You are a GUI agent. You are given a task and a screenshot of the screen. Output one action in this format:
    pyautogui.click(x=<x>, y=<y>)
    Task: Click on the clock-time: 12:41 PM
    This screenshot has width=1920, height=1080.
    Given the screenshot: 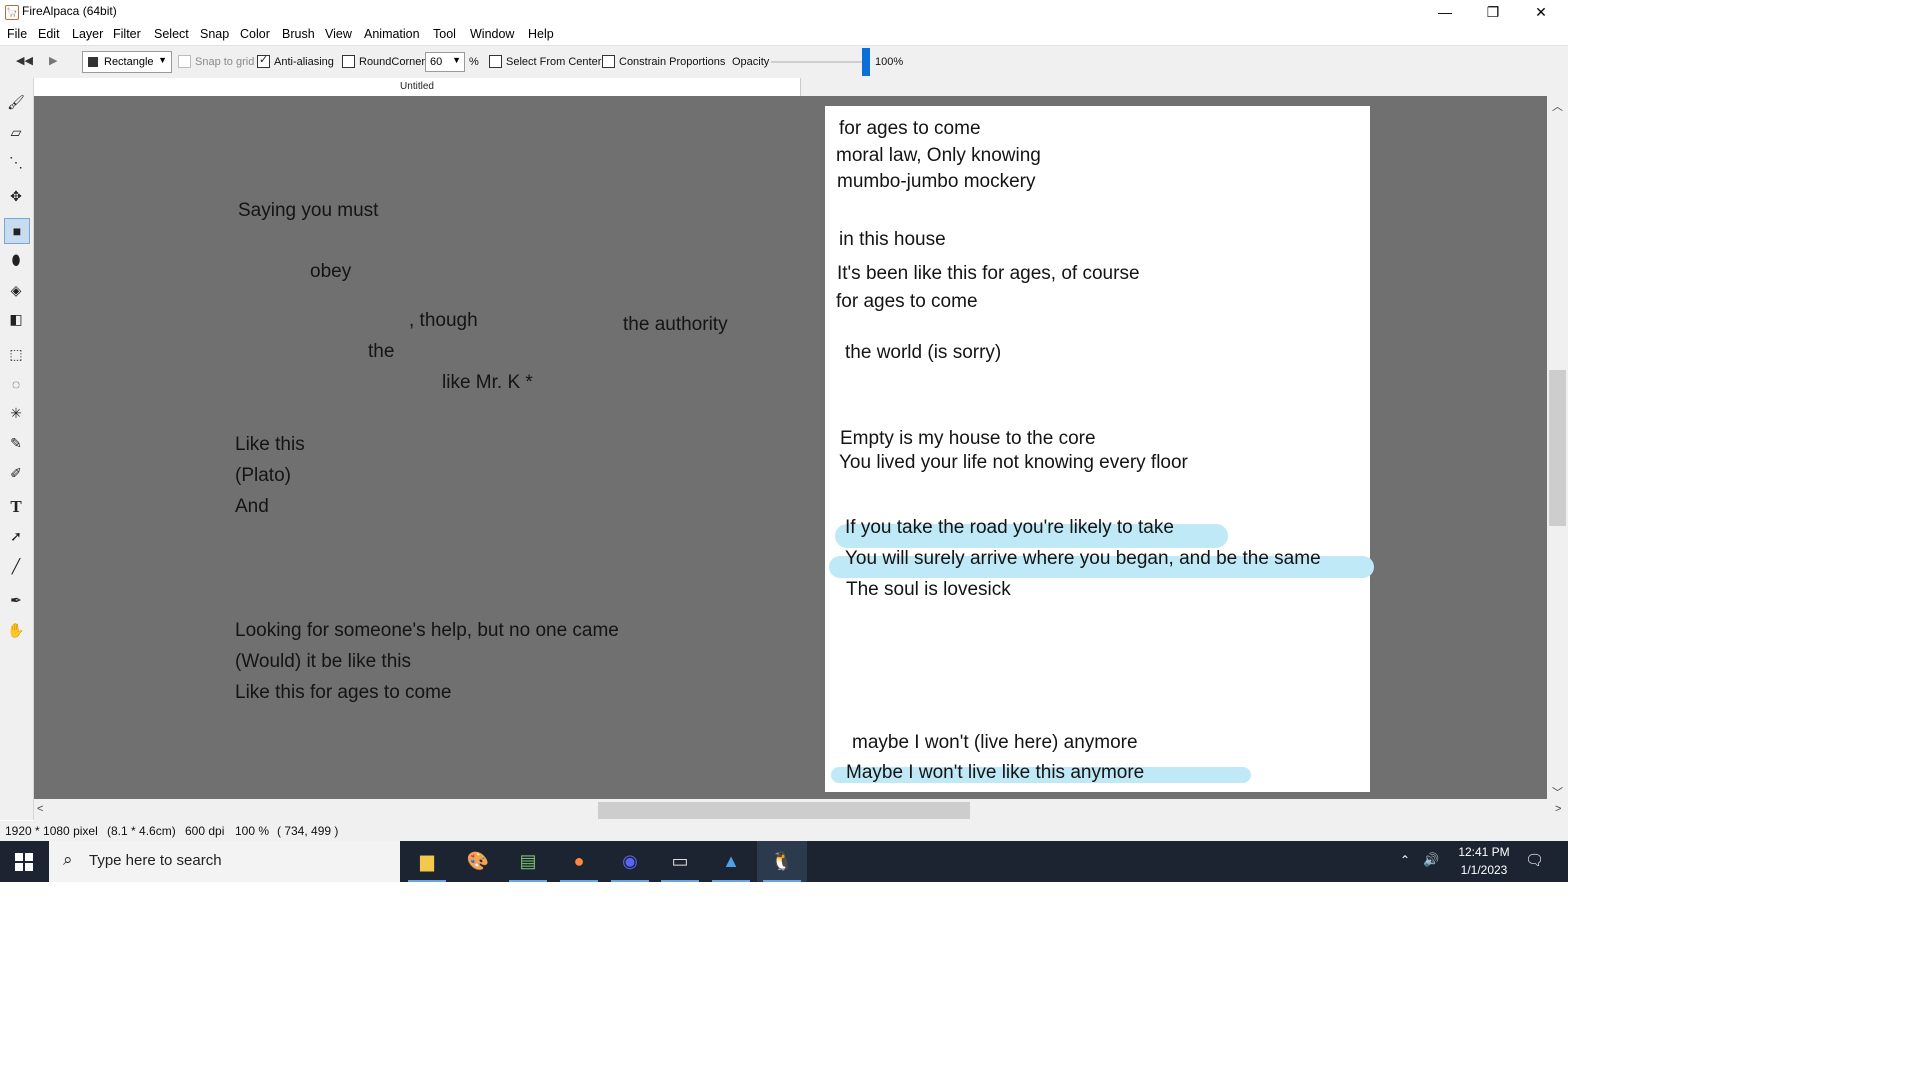 What is the action you would take?
    pyautogui.click(x=1484, y=852)
    